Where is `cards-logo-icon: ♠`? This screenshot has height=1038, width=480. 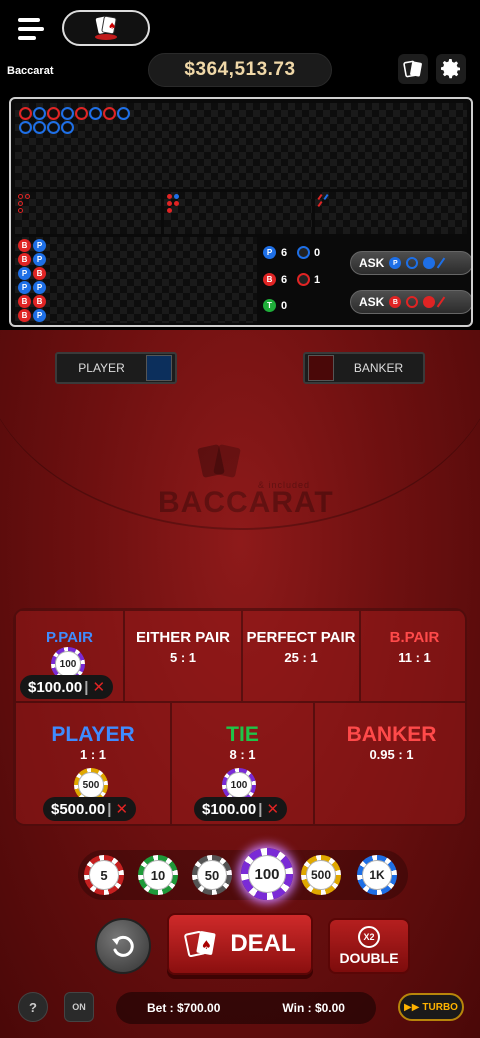
cards-logo-icon: ♠ is located at coordinates (106, 27).